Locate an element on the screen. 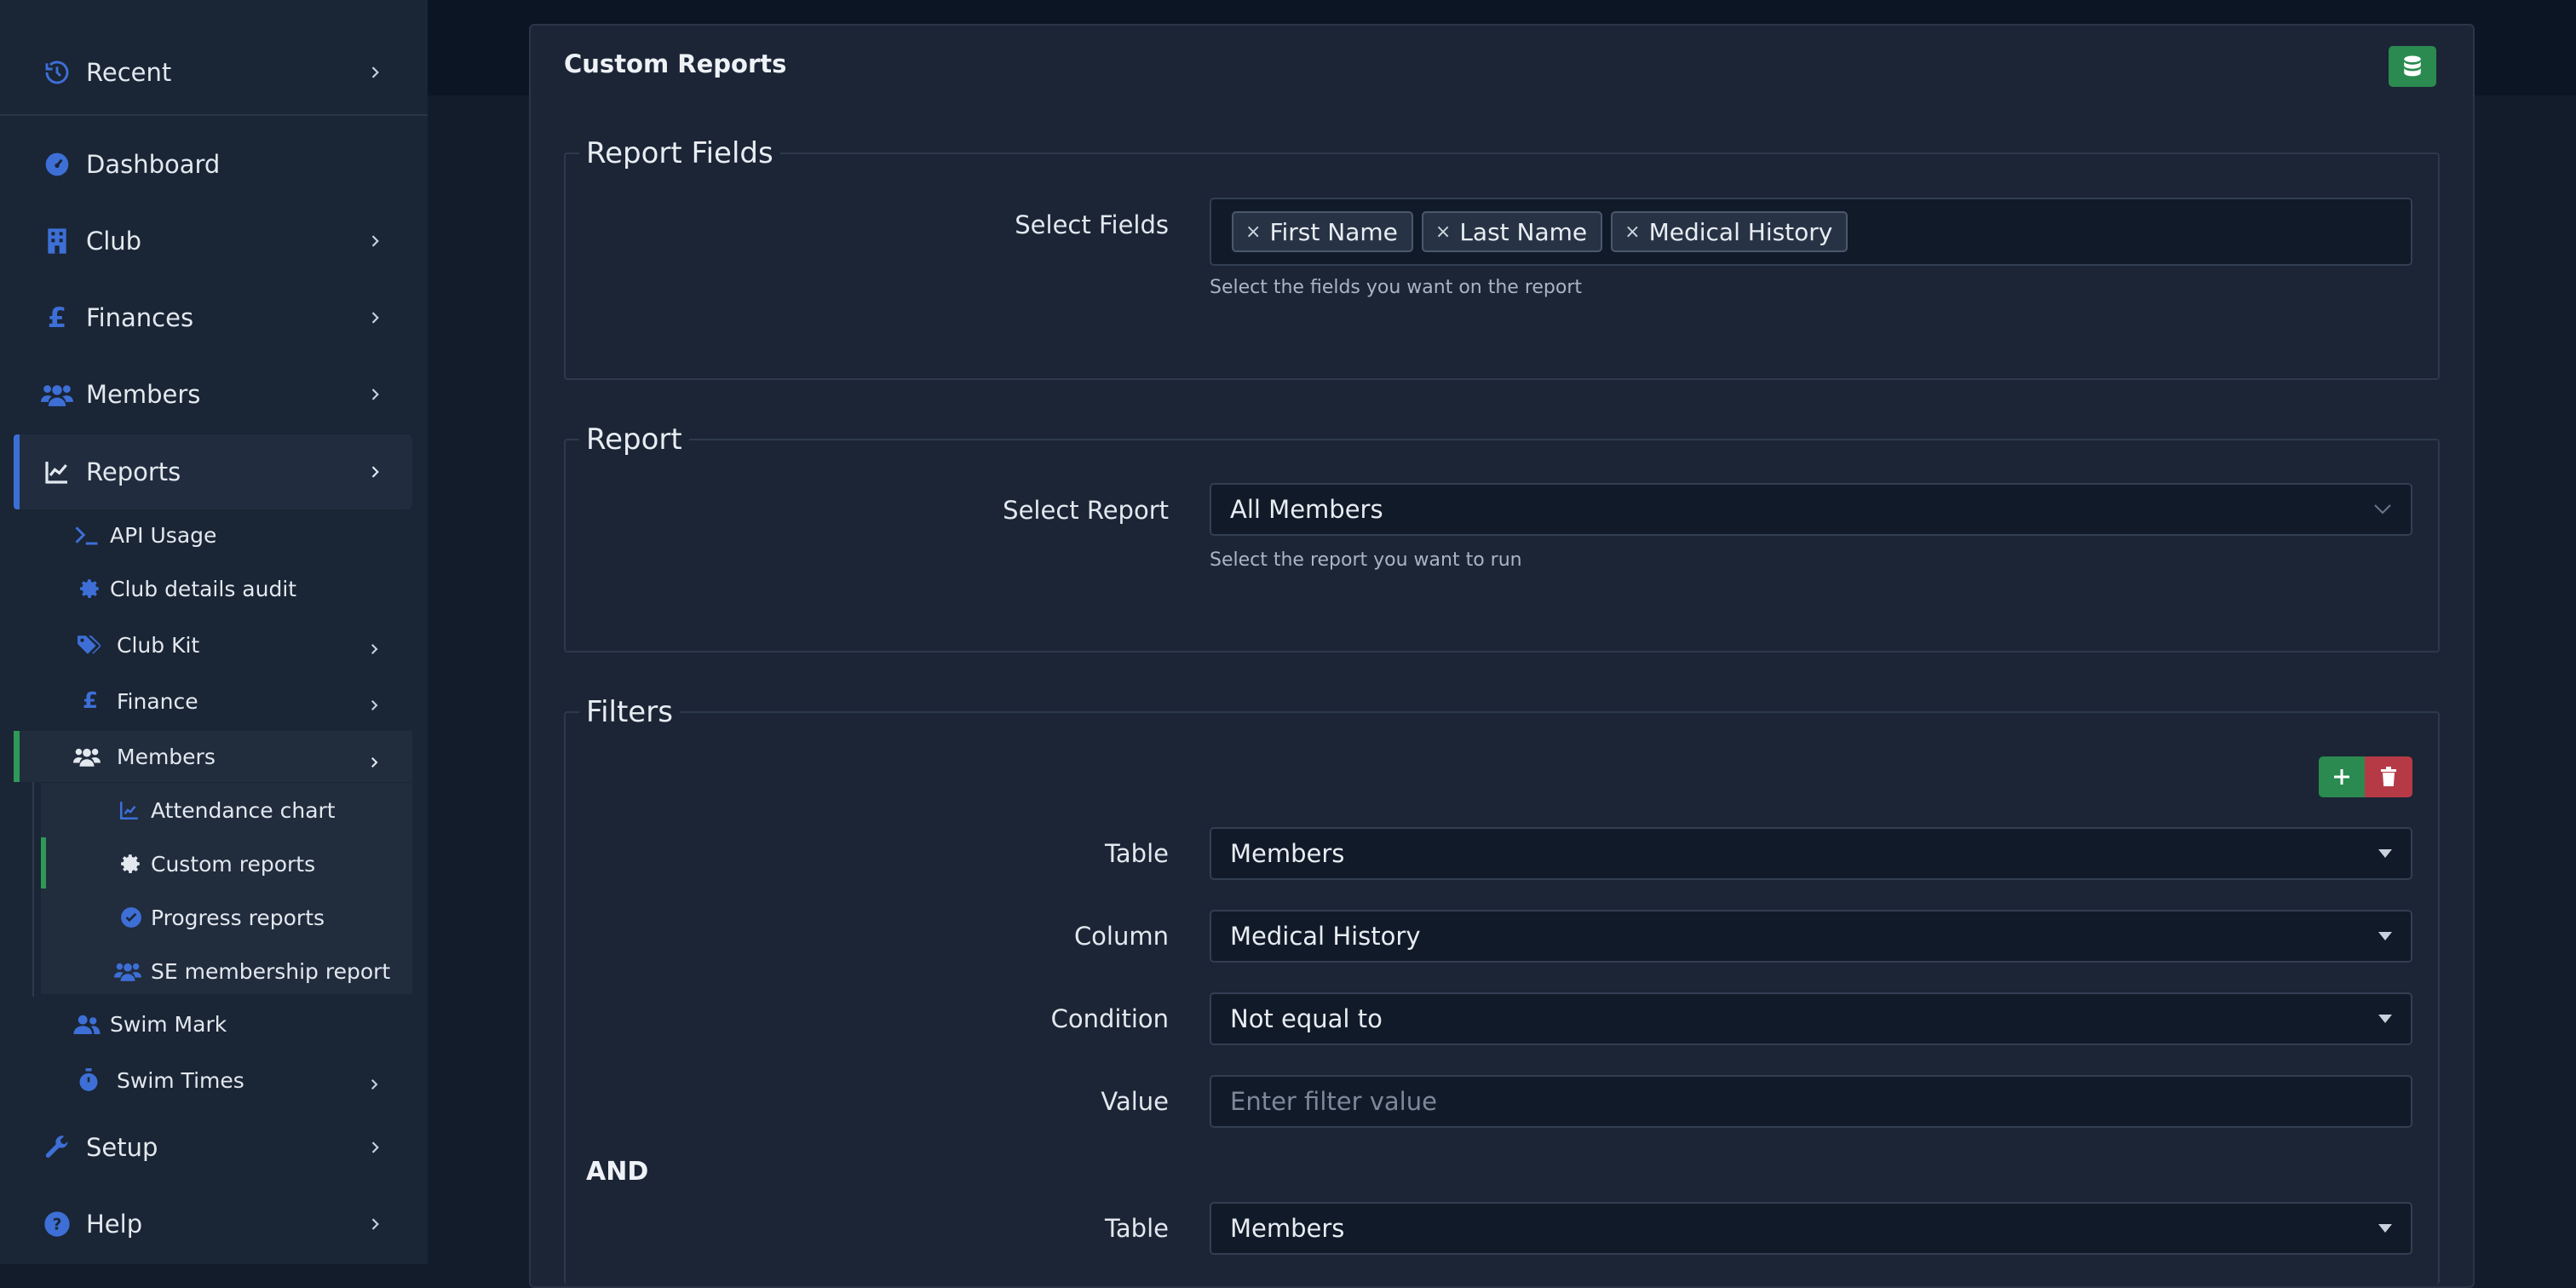  sidebar-divider is located at coordinates (214, 115).